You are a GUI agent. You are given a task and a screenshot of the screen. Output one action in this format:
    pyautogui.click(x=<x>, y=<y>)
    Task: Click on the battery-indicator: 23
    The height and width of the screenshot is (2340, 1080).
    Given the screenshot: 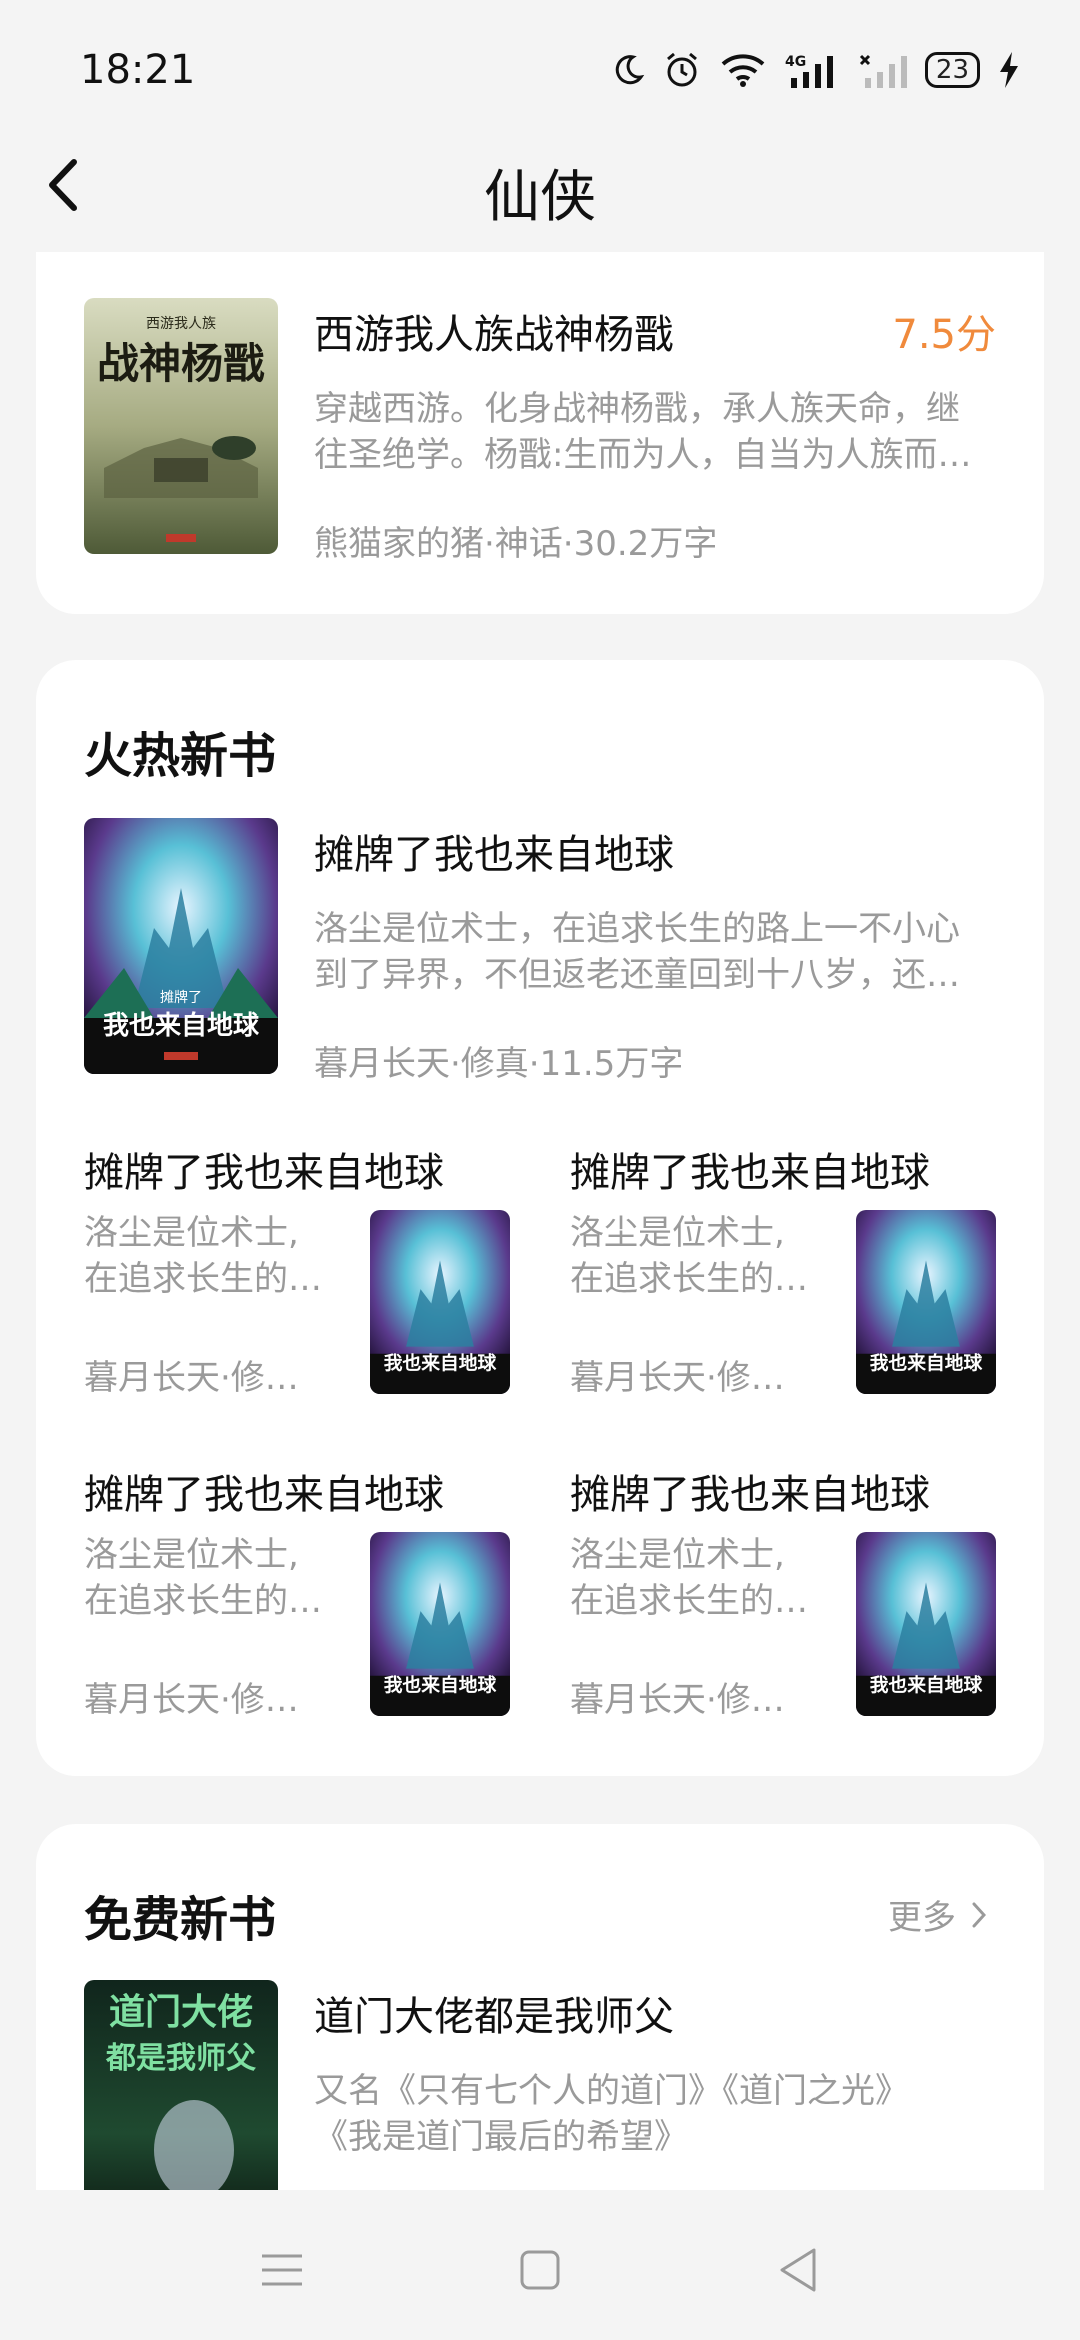 What is the action you would take?
    pyautogui.click(x=952, y=70)
    